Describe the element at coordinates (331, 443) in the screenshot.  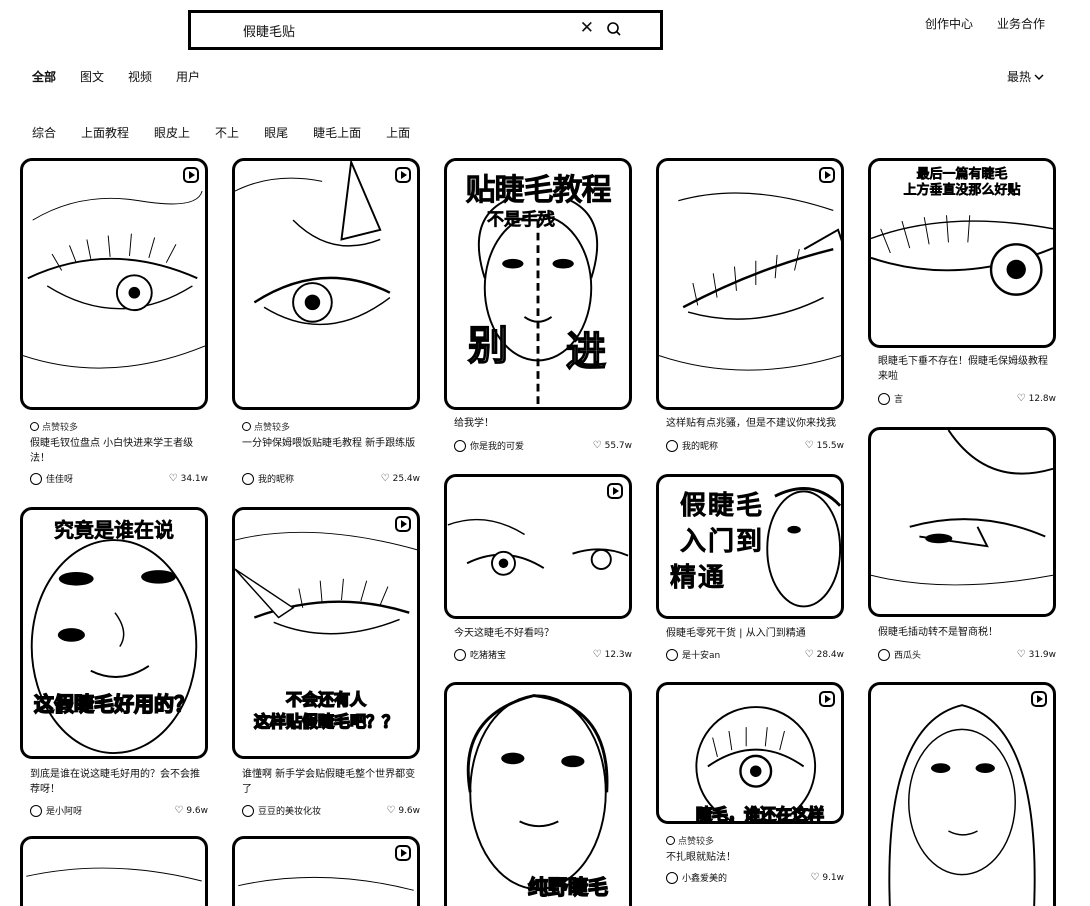
I see `note-title: 一分钟保姆喂饭贴睫毛教程 新手跟练版` at that location.